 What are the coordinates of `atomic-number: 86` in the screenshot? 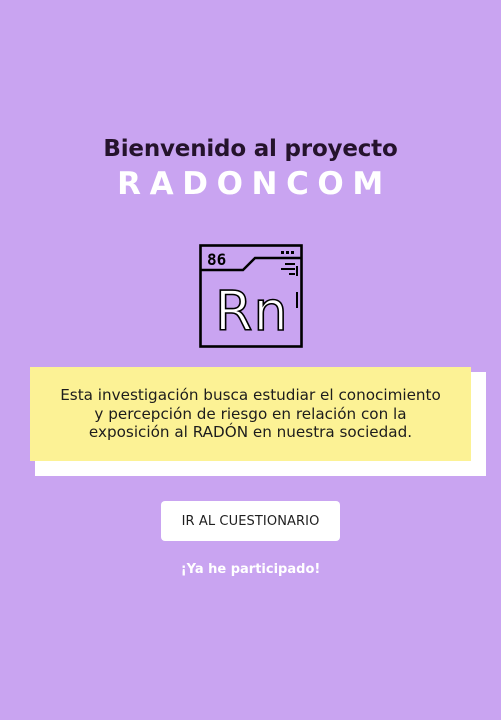 It's located at (216, 259).